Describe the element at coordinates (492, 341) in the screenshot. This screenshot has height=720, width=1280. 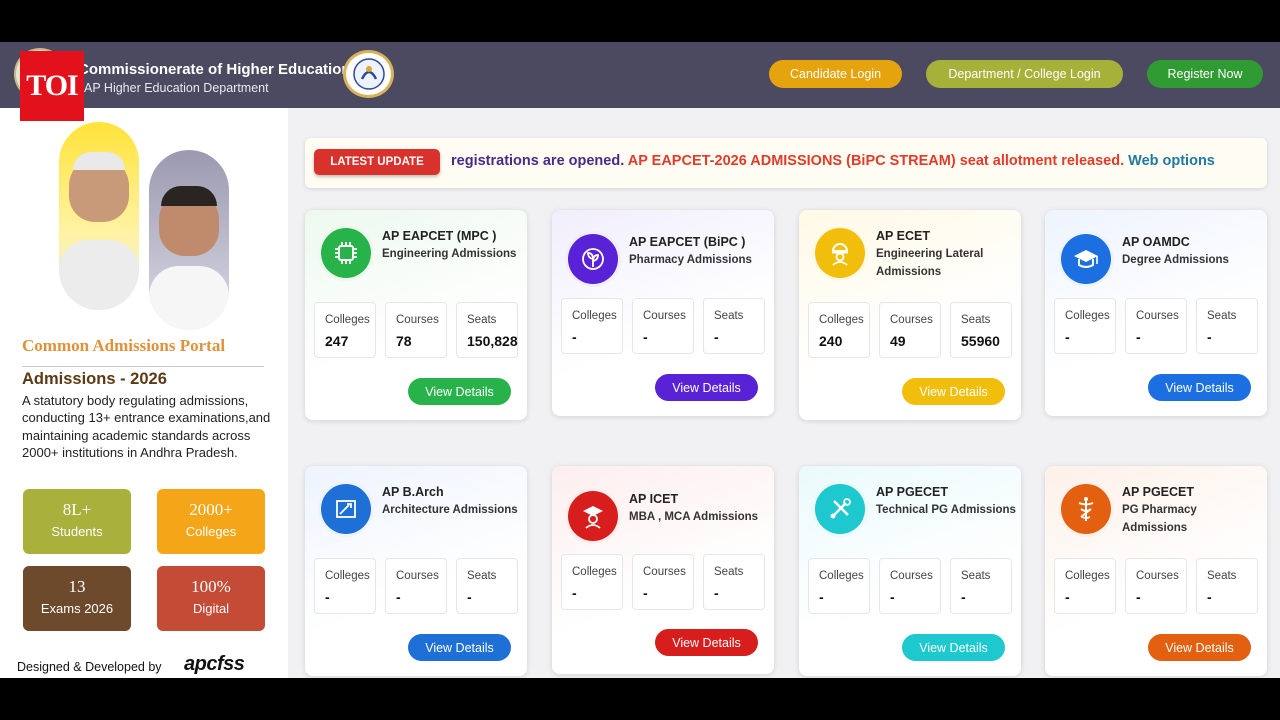
I see `stat-value: 150,828` at that location.